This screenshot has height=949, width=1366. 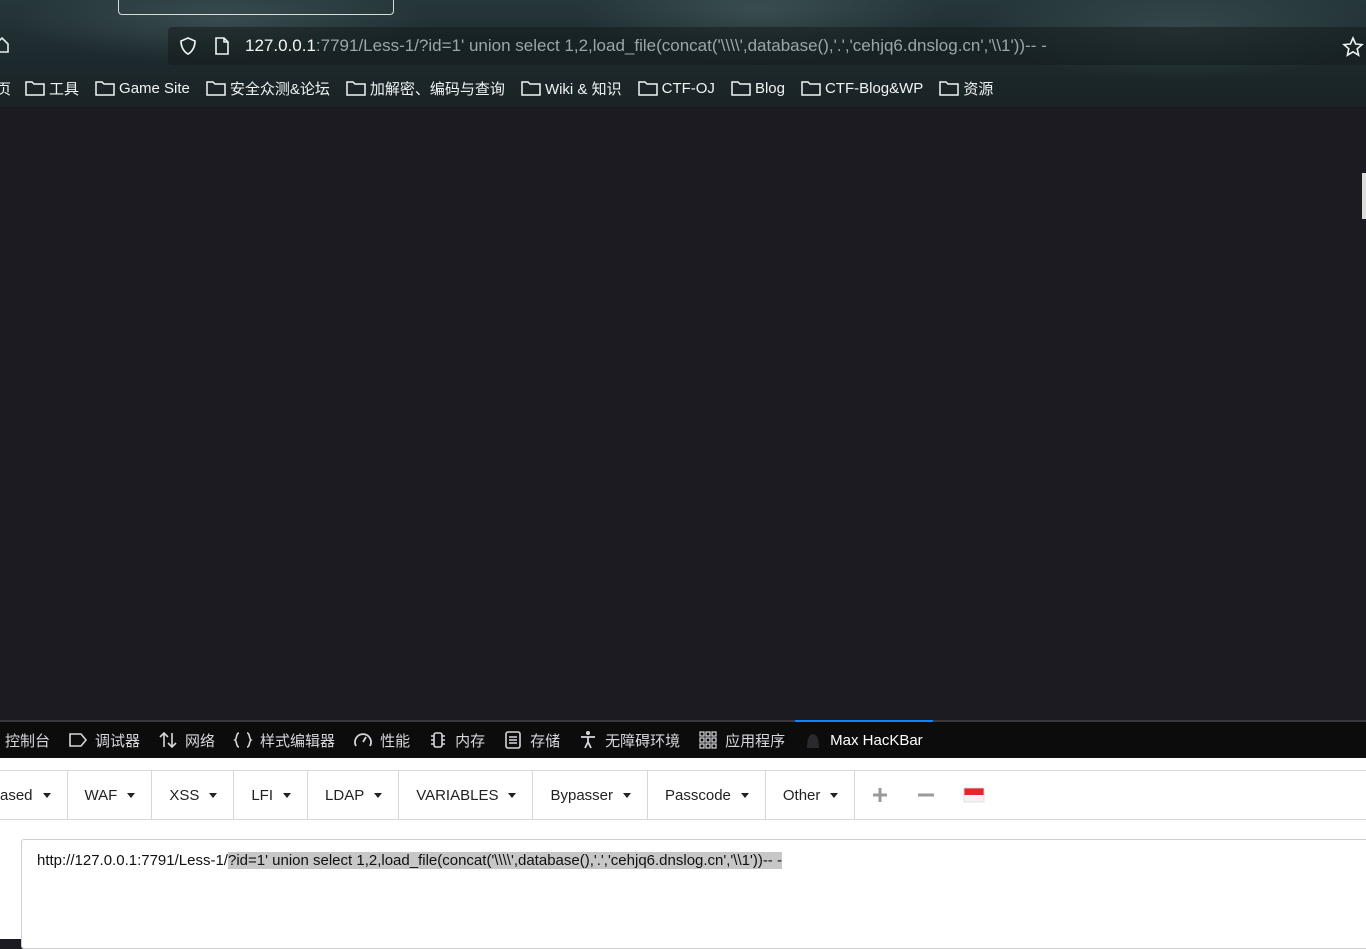 What do you see at coordinates (184, 795) in the screenshot?
I see `menu-label: XSS` at bounding box center [184, 795].